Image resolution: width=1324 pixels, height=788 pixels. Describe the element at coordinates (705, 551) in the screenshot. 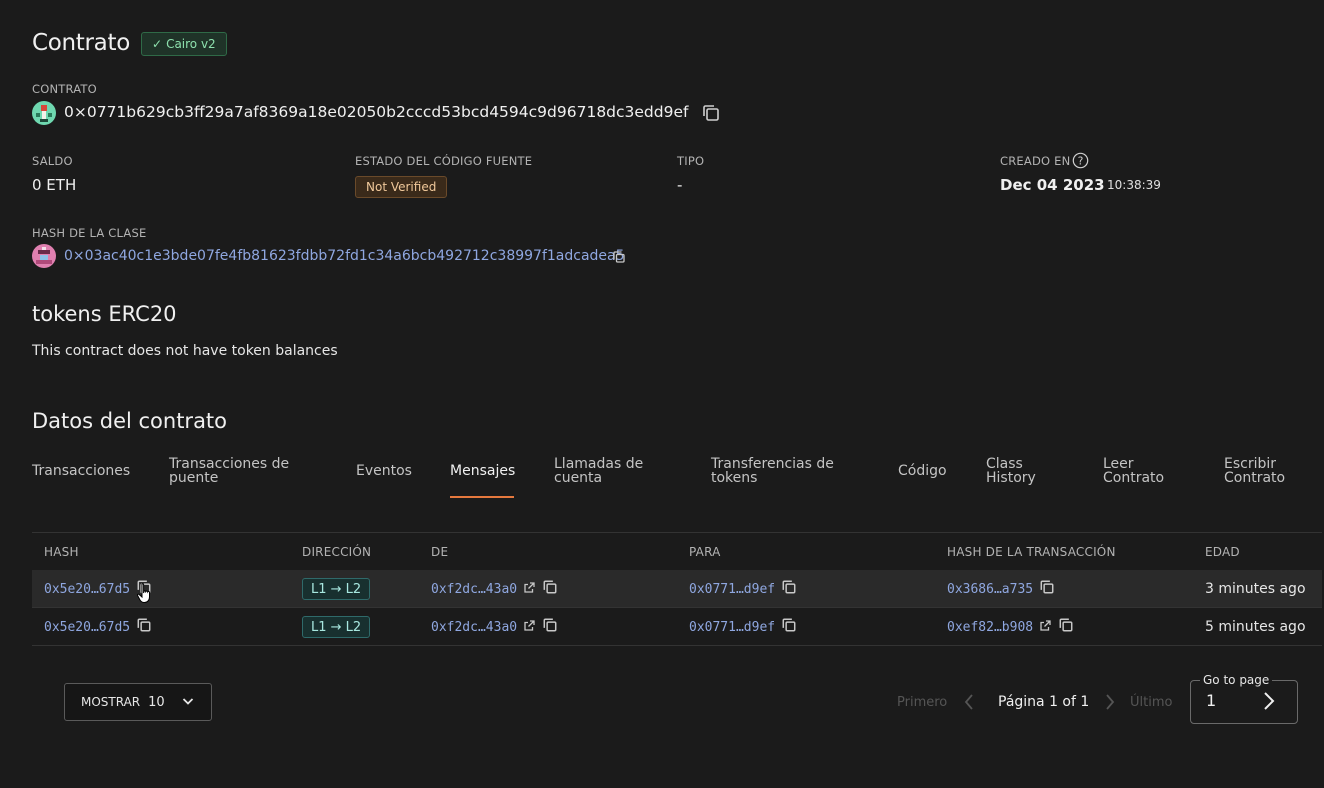

I see `header-to: PARA` at that location.